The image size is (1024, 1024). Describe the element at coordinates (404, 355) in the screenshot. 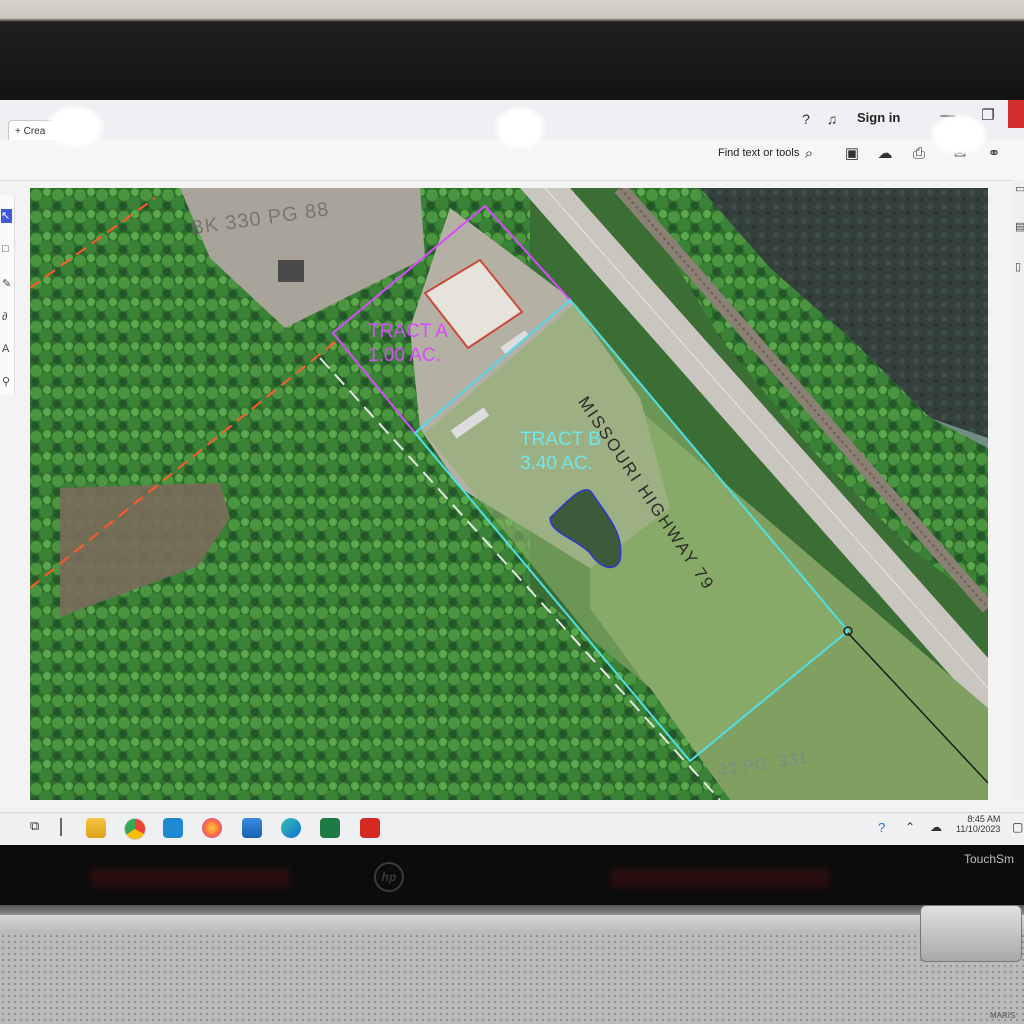

I see `tract-a-area: 1.00 AC.` at that location.